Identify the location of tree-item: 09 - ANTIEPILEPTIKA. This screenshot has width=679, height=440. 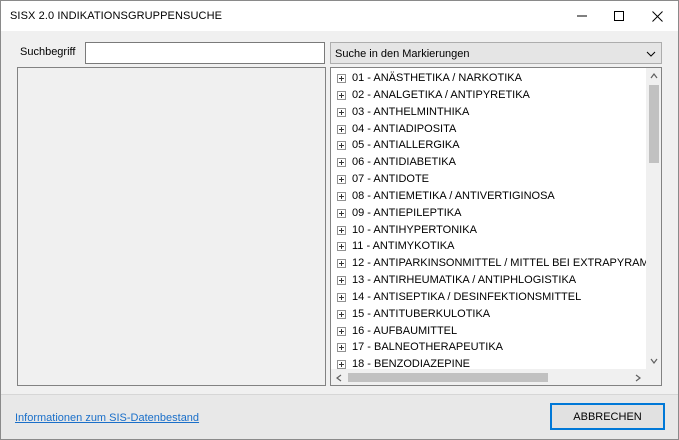
(492, 213).